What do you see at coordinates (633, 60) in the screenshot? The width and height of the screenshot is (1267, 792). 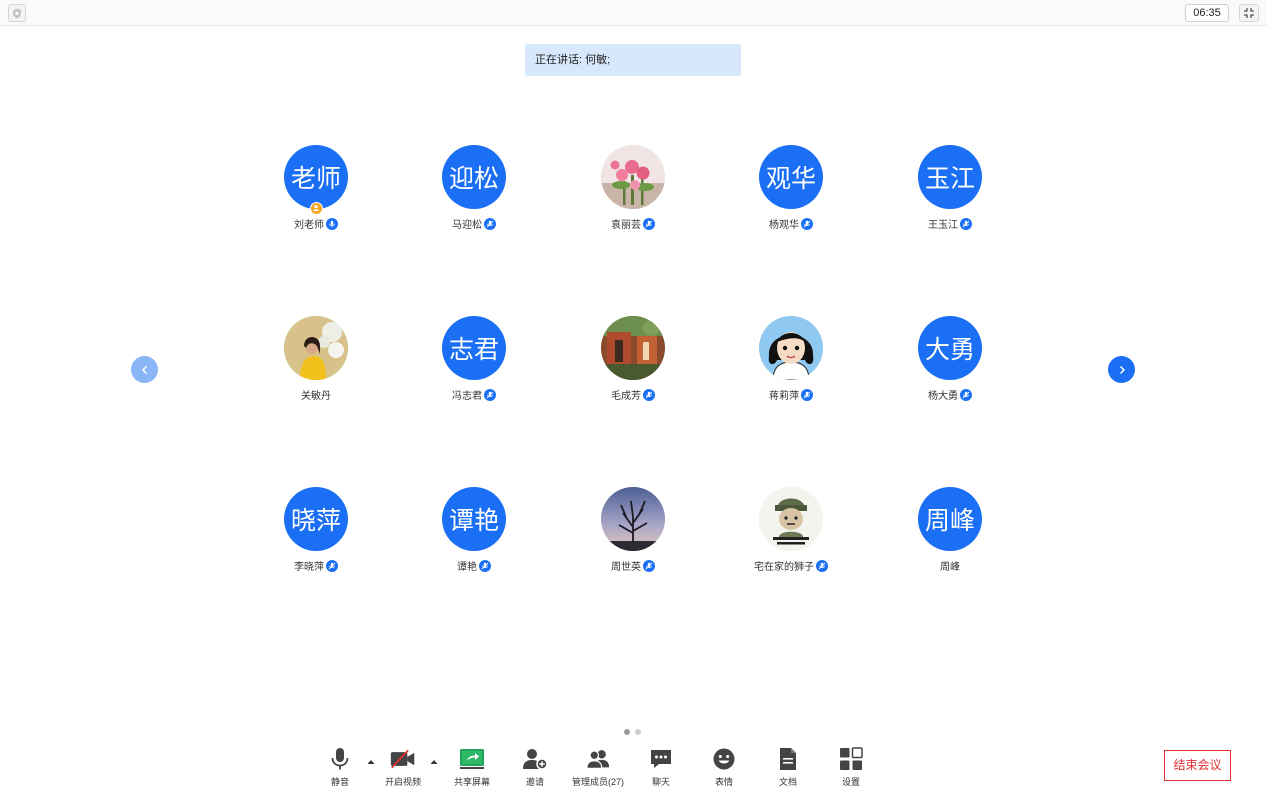 I see `speaking-indicator: 正在讲话: 何敏;` at bounding box center [633, 60].